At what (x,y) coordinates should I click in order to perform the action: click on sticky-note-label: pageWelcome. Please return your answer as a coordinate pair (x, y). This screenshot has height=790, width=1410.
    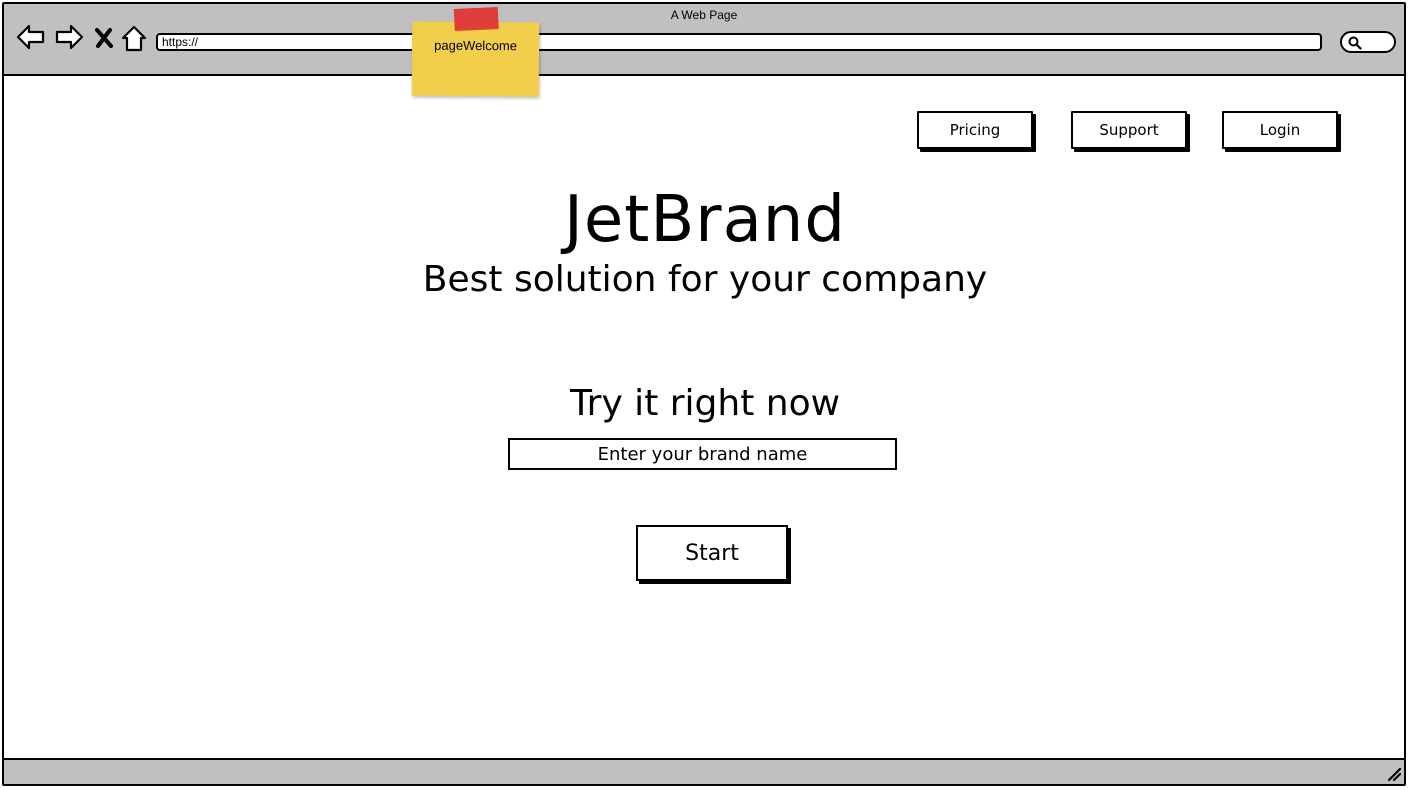
    Looking at the image, I should click on (476, 45).